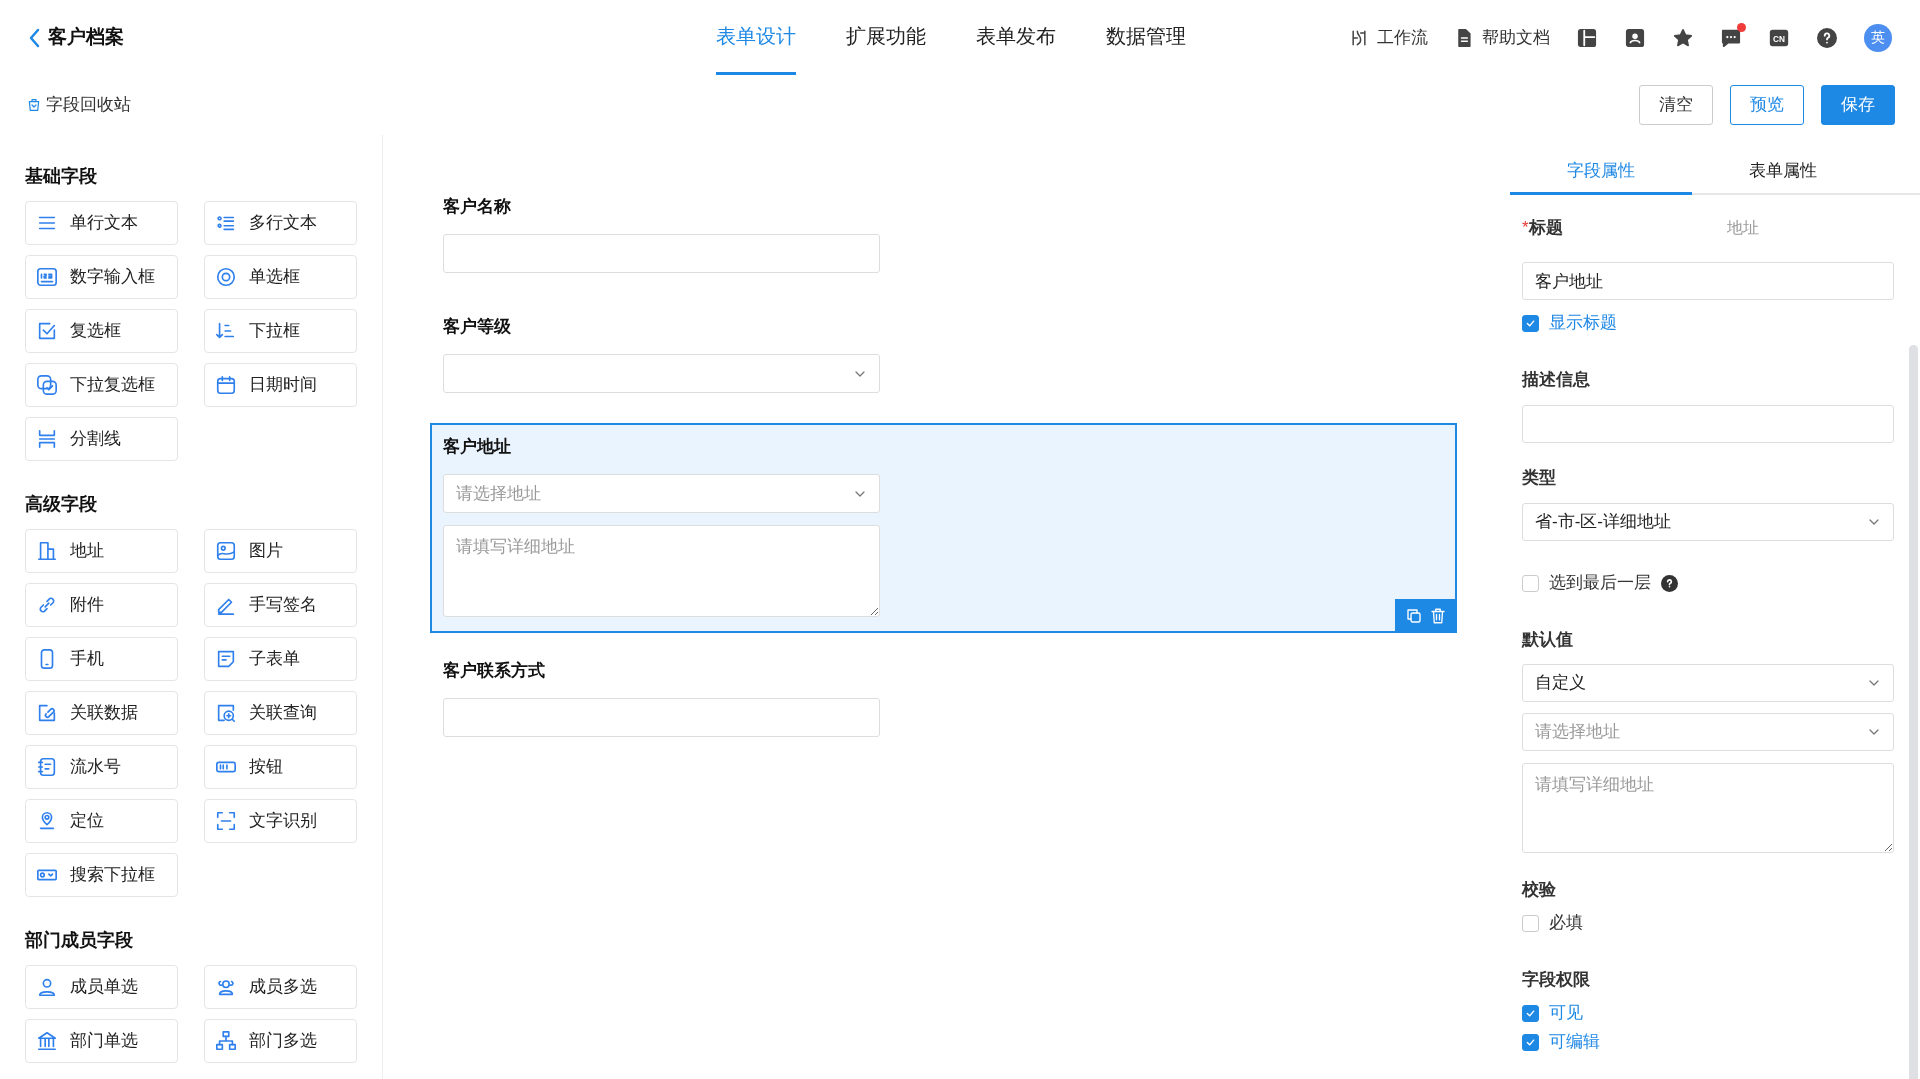 The image size is (1920, 1079). What do you see at coordinates (101, 605) in the screenshot?
I see `field-type-item: 附件` at bounding box center [101, 605].